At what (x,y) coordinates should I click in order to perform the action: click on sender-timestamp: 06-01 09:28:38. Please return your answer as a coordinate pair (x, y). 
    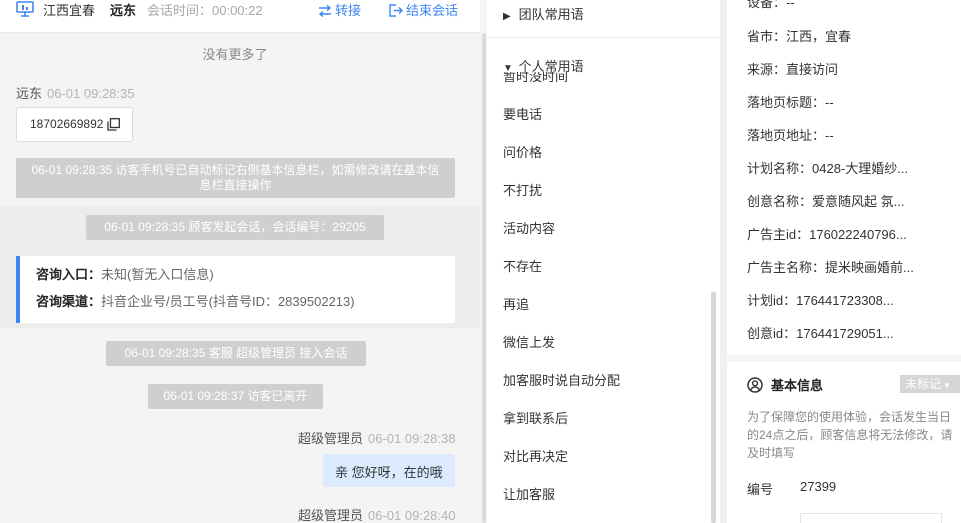
    Looking at the image, I should click on (412, 438).